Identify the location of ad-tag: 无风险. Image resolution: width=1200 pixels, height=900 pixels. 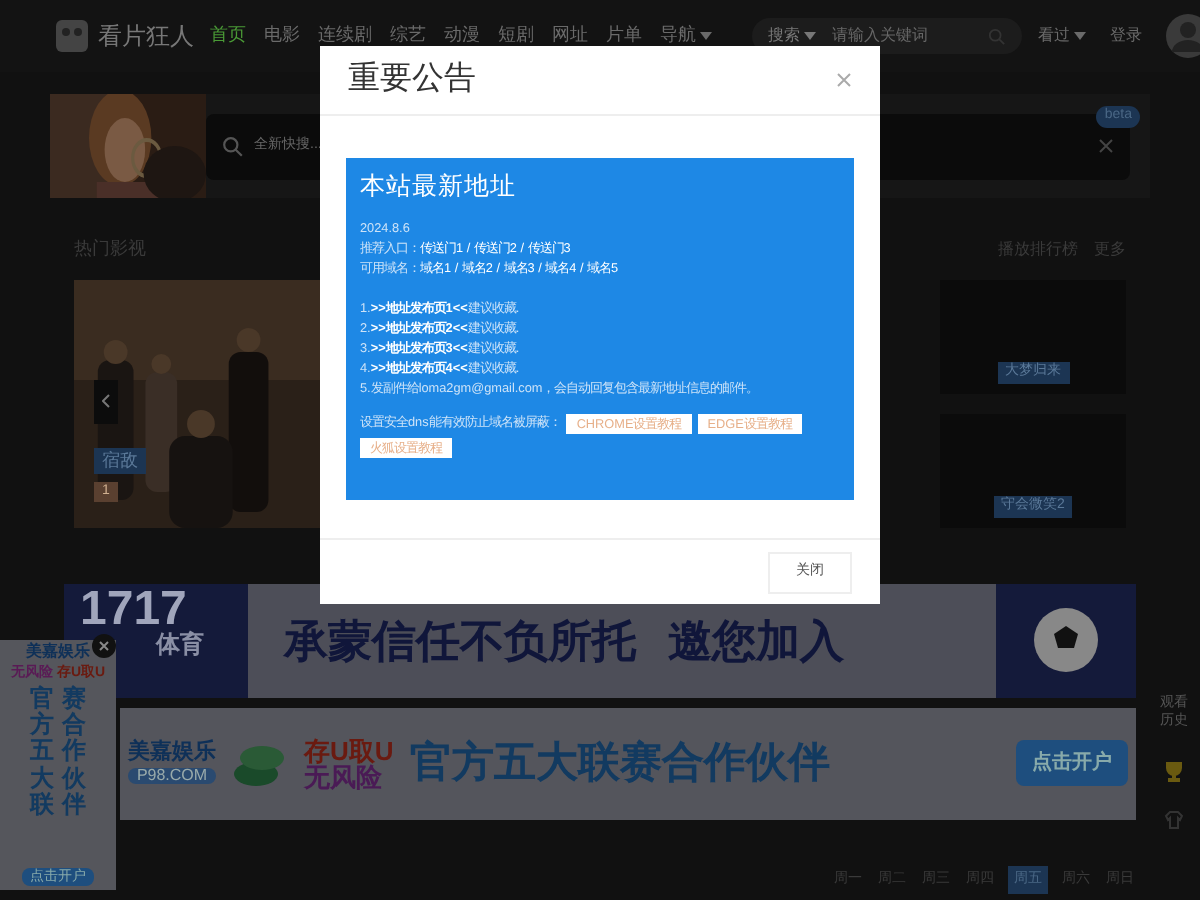
(349, 776).